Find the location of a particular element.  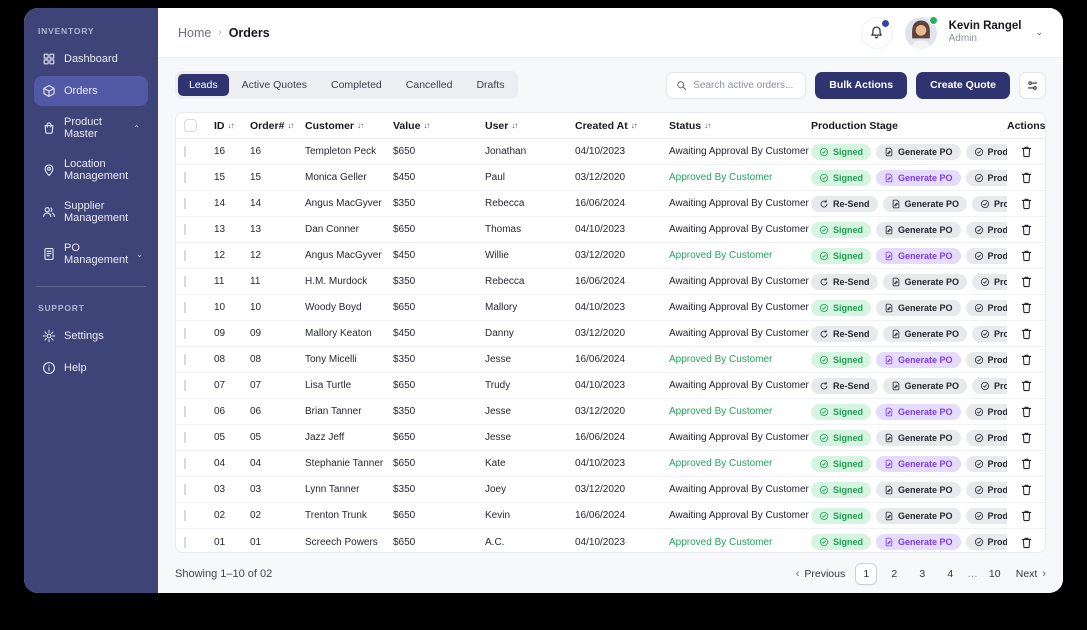

page-button-1: 1 is located at coordinates (866, 574).